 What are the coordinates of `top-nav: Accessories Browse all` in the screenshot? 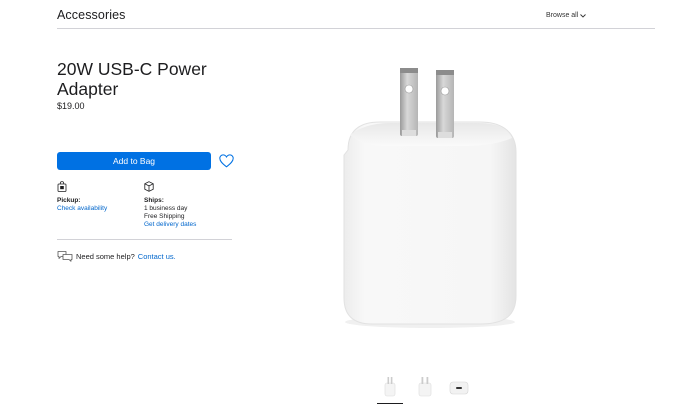 It's located at (350, 14).